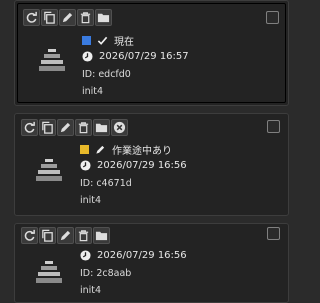 This screenshot has height=303, width=320. Describe the element at coordinates (102, 40) in the screenshot. I see `checkmark-icon` at that location.